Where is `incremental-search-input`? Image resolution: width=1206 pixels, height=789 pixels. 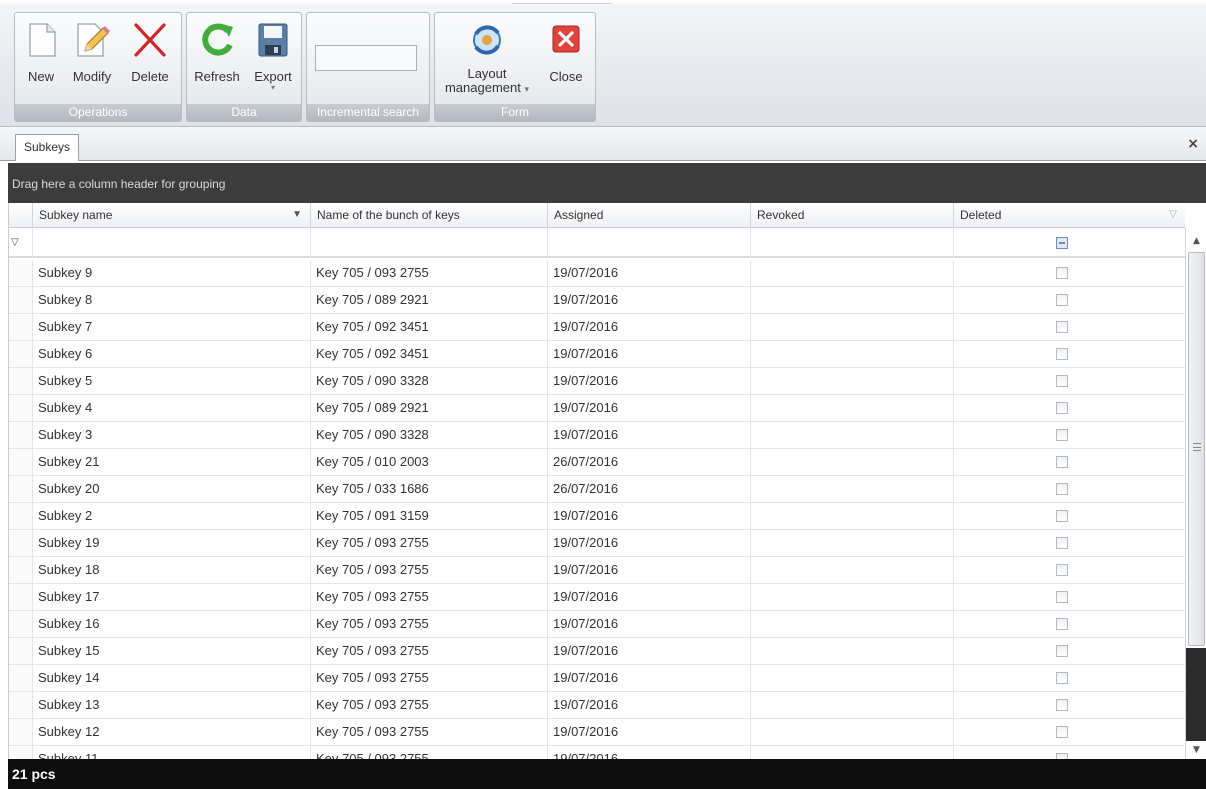 incremental-search-input is located at coordinates (366, 58).